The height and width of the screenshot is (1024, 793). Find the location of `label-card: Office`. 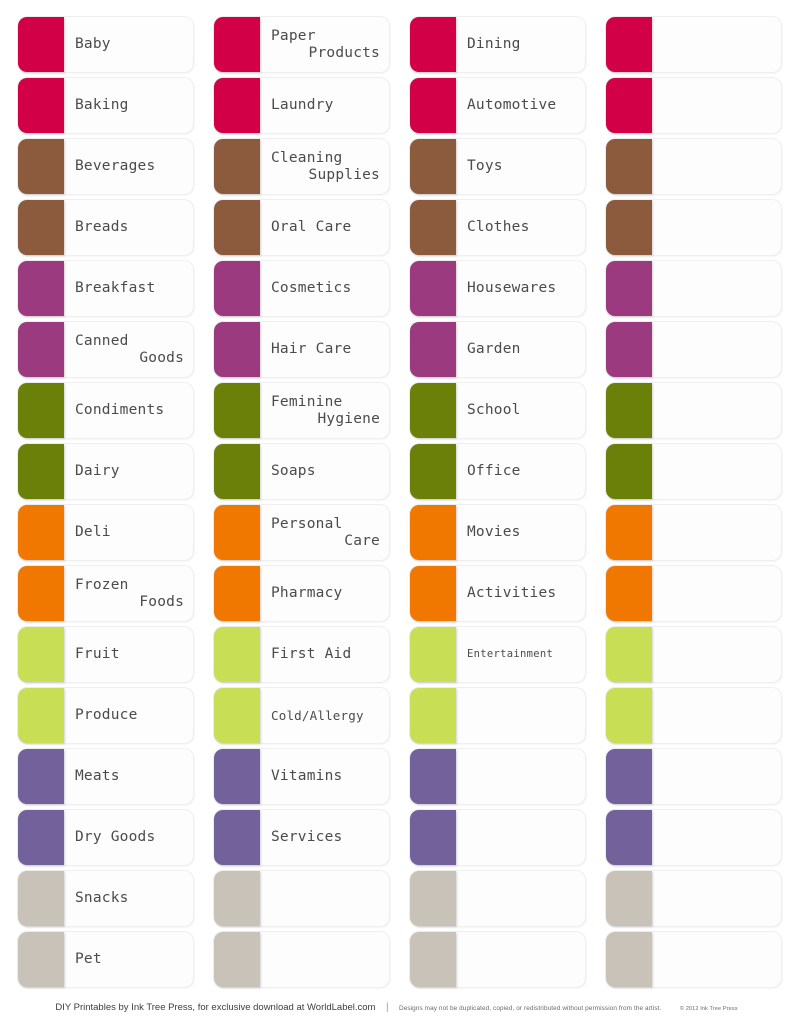

label-card: Office is located at coordinates (497, 471).